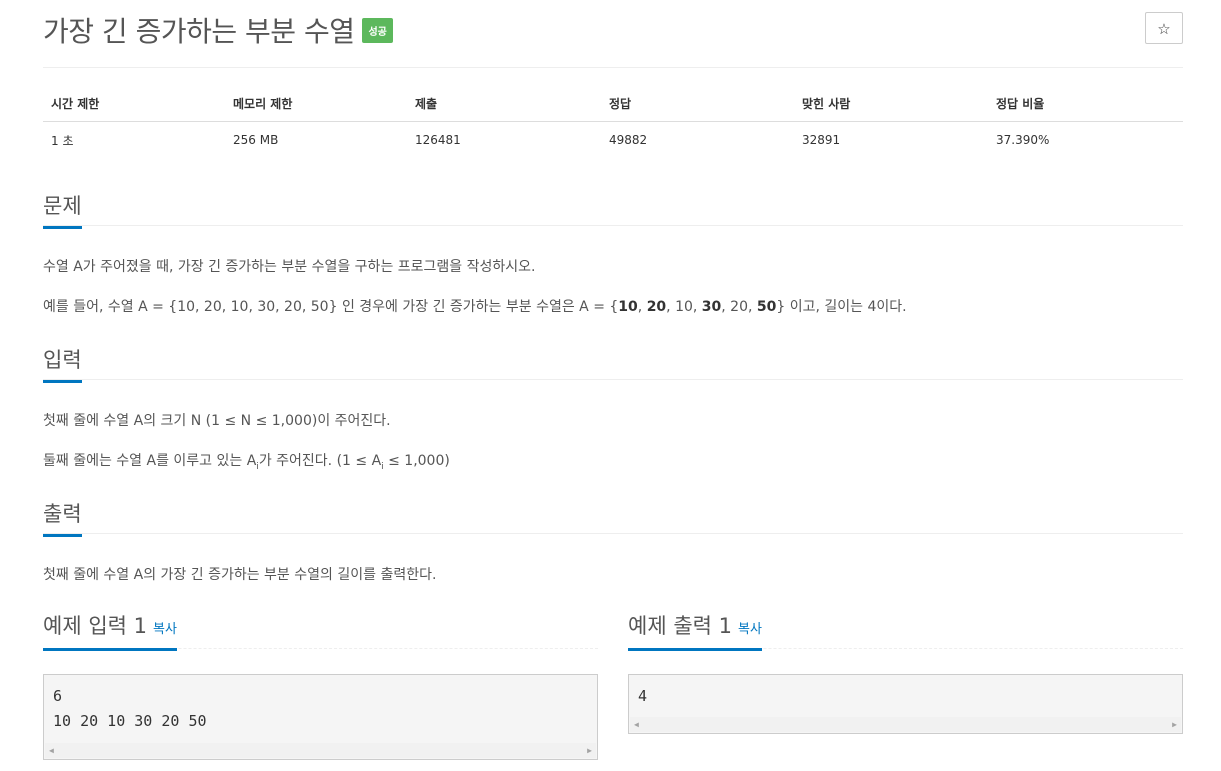 This screenshot has width=1221, height=771. I want to click on bold-value-4: 50, so click(766, 307).